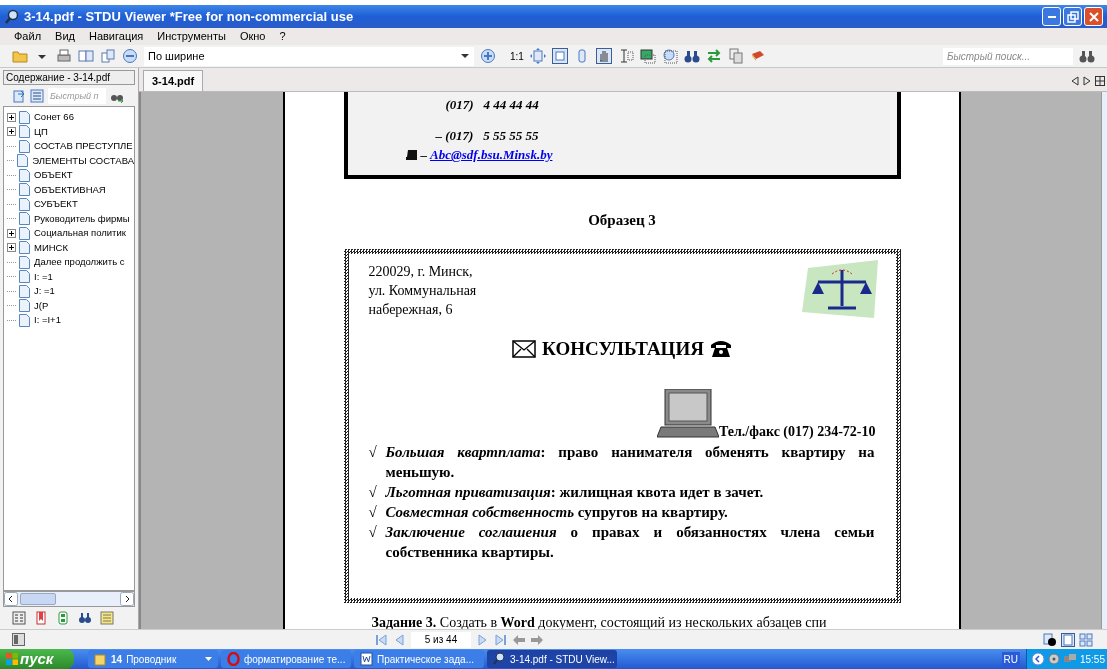  What do you see at coordinates (366, 659) in the screenshot?
I see `document-icon` at bounding box center [366, 659].